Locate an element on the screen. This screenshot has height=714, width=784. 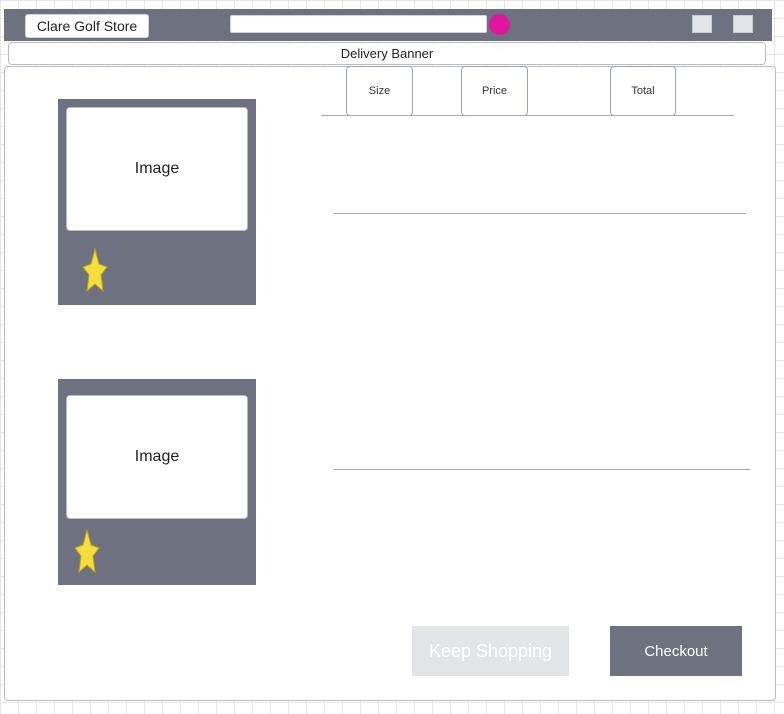
store-home-button: Clare Golf Store is located at coordinates (87, 26).